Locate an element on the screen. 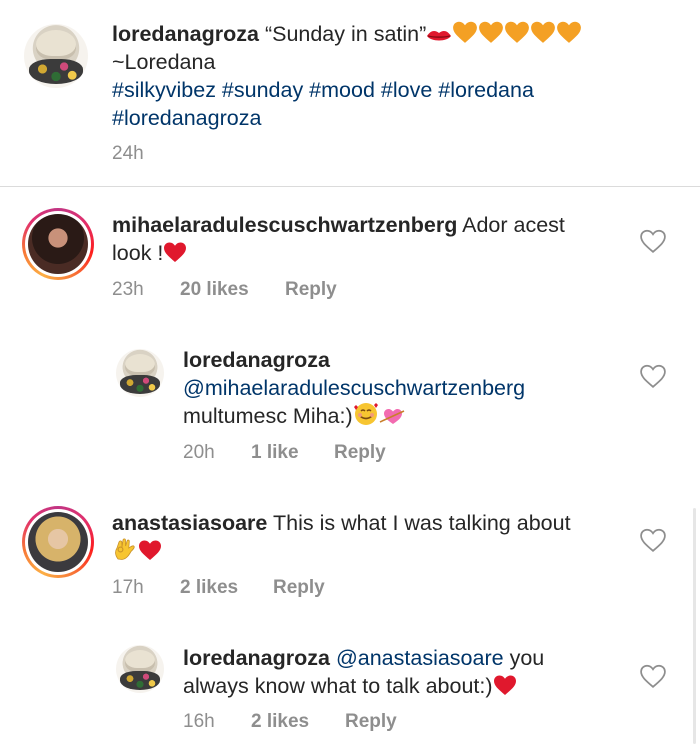 The width and height of the screenshot is (700, 744). comment-body: This is what I was talking about is located at coordinates (421, 523).